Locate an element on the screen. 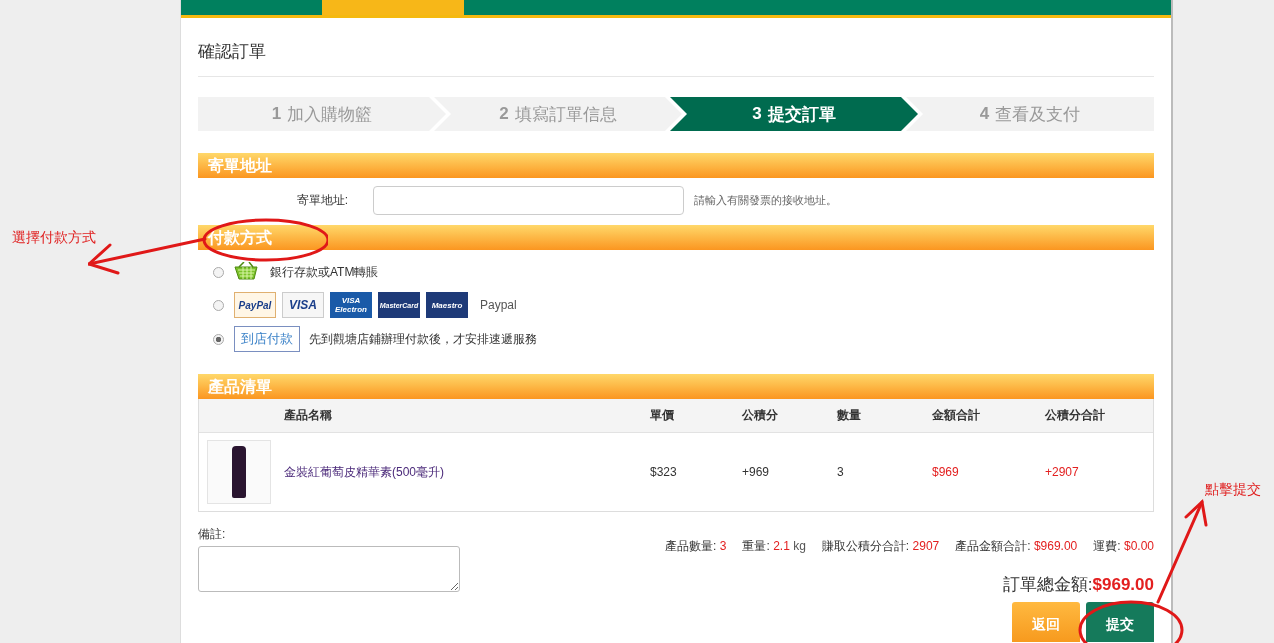  card-logo: VISA Electron is located at coordinates (351, 305).